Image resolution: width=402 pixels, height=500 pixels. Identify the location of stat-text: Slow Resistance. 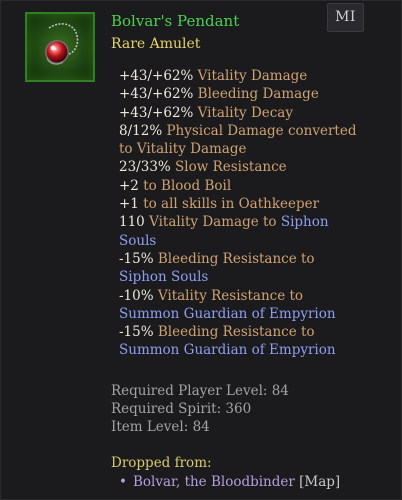
(231, 167).